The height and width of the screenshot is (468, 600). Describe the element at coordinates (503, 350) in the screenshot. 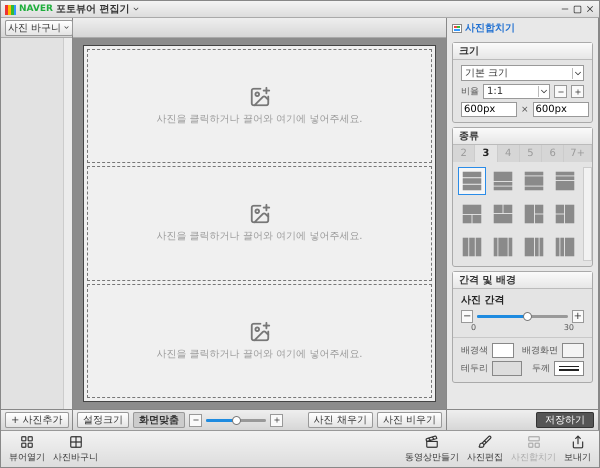

I see `background-color-picker` at that location.